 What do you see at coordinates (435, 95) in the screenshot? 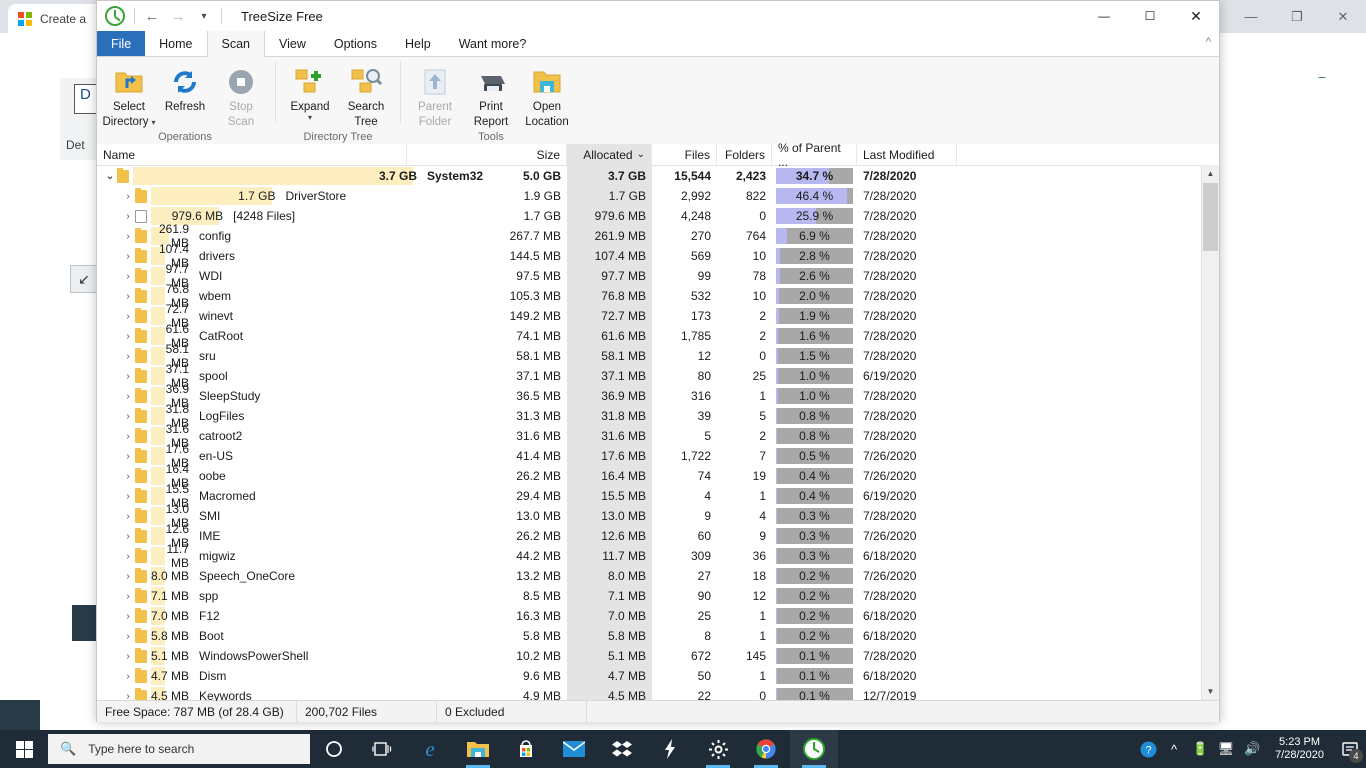
I see `parent-folder-button: Parent Folder` at bounding box center [435, 95].